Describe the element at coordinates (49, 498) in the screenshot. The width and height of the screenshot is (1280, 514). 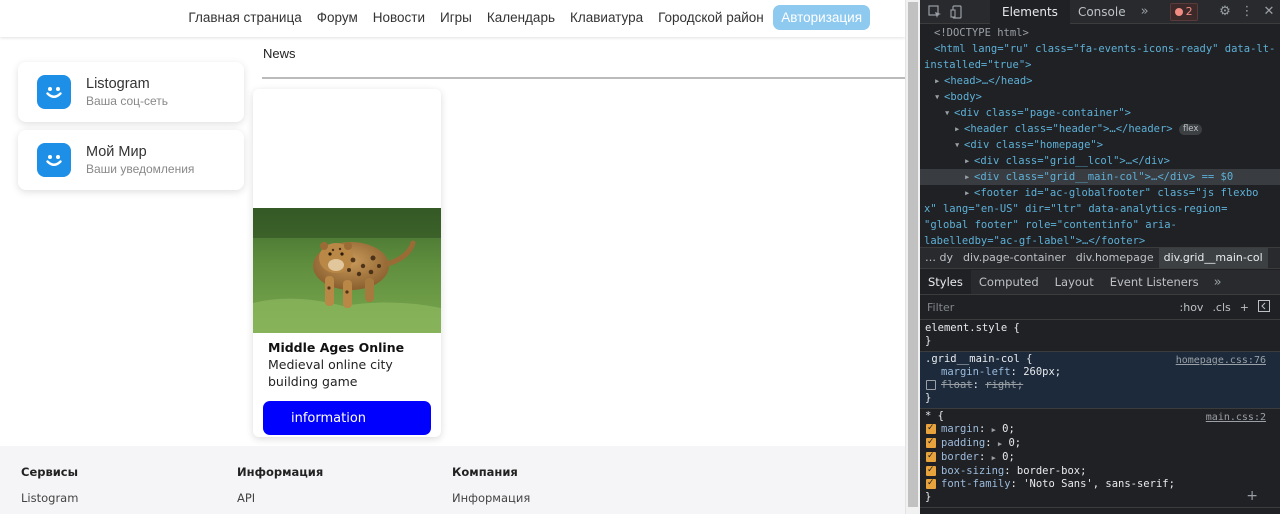
I see `footer-link: Listogram` at that location.